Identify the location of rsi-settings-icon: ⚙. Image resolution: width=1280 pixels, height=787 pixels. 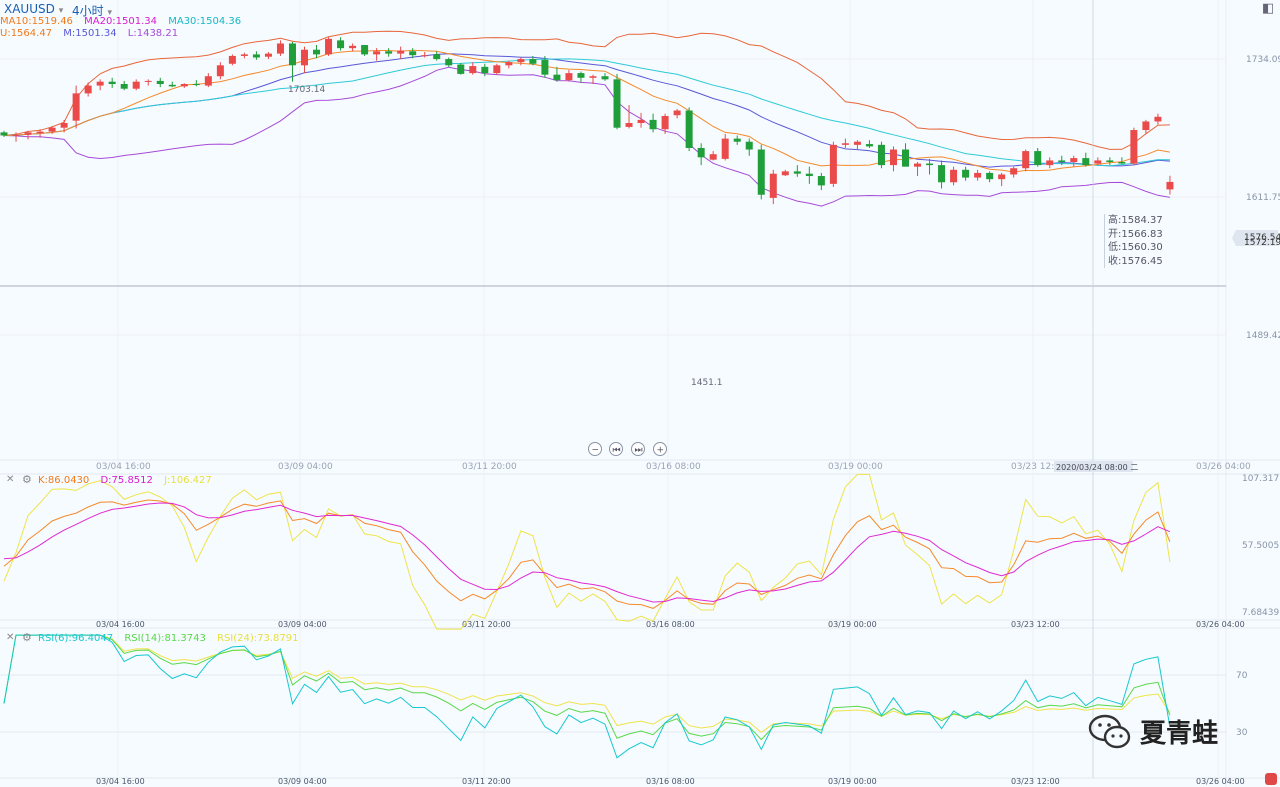
(27, 637).